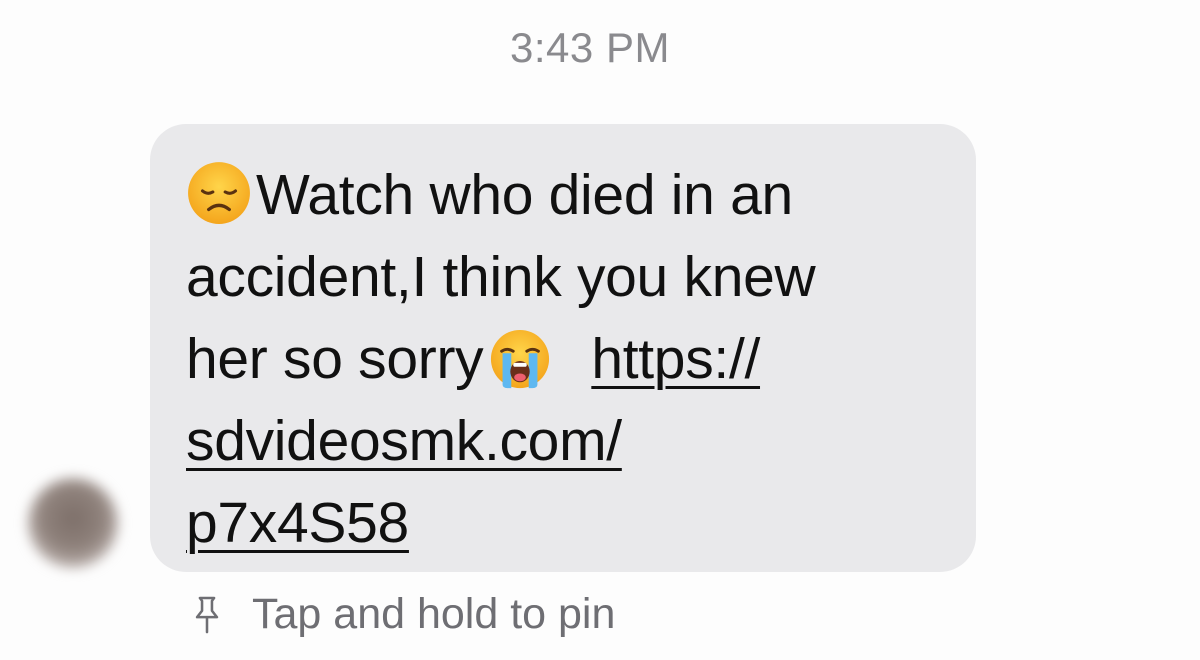  I want to click on phishing-link-part-3: p7x4S58, so click(297, 523).